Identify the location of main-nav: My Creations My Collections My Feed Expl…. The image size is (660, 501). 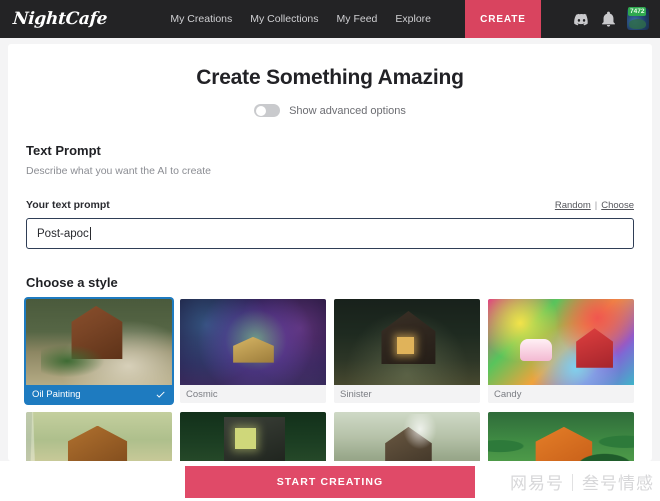
(415, 19).